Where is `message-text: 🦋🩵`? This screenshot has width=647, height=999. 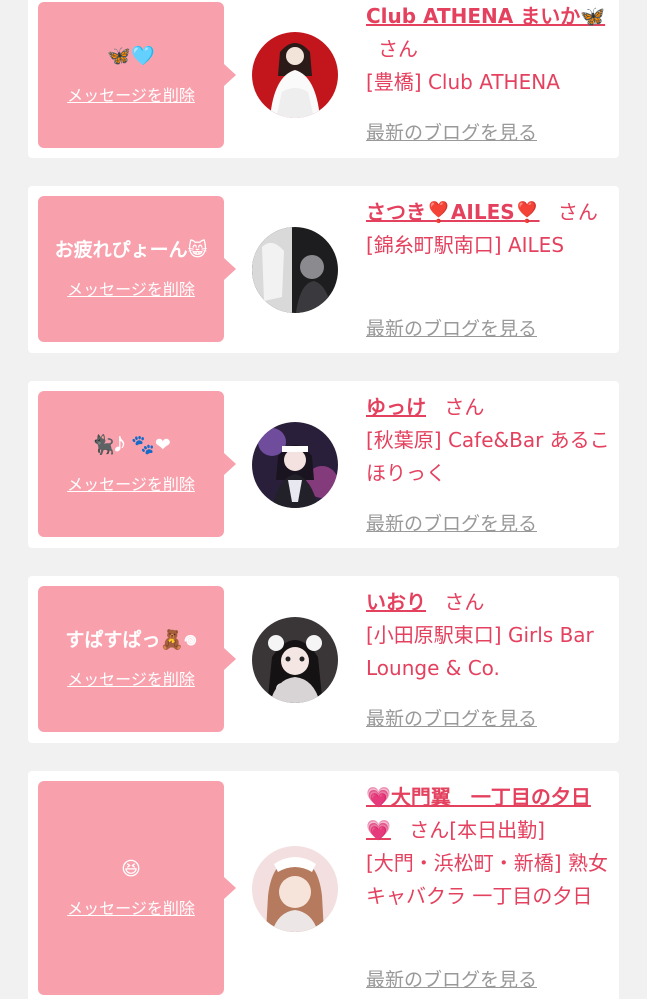 message-text: 🦋🩵 is located at coordinates (131, 55).